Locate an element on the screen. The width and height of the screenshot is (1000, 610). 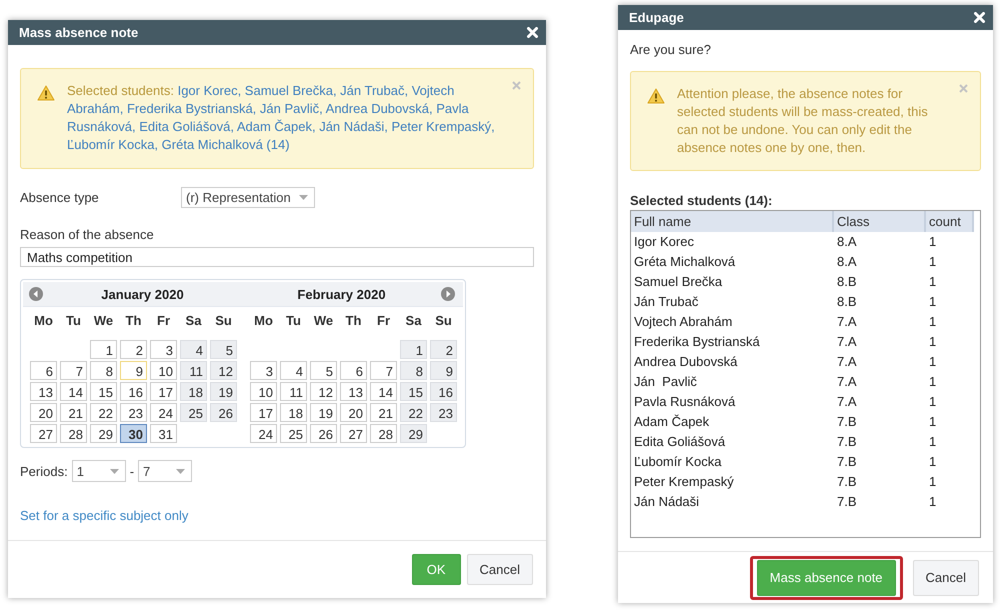
table-cell-text: Samuel Brečka is located at coordinates (678, 282).